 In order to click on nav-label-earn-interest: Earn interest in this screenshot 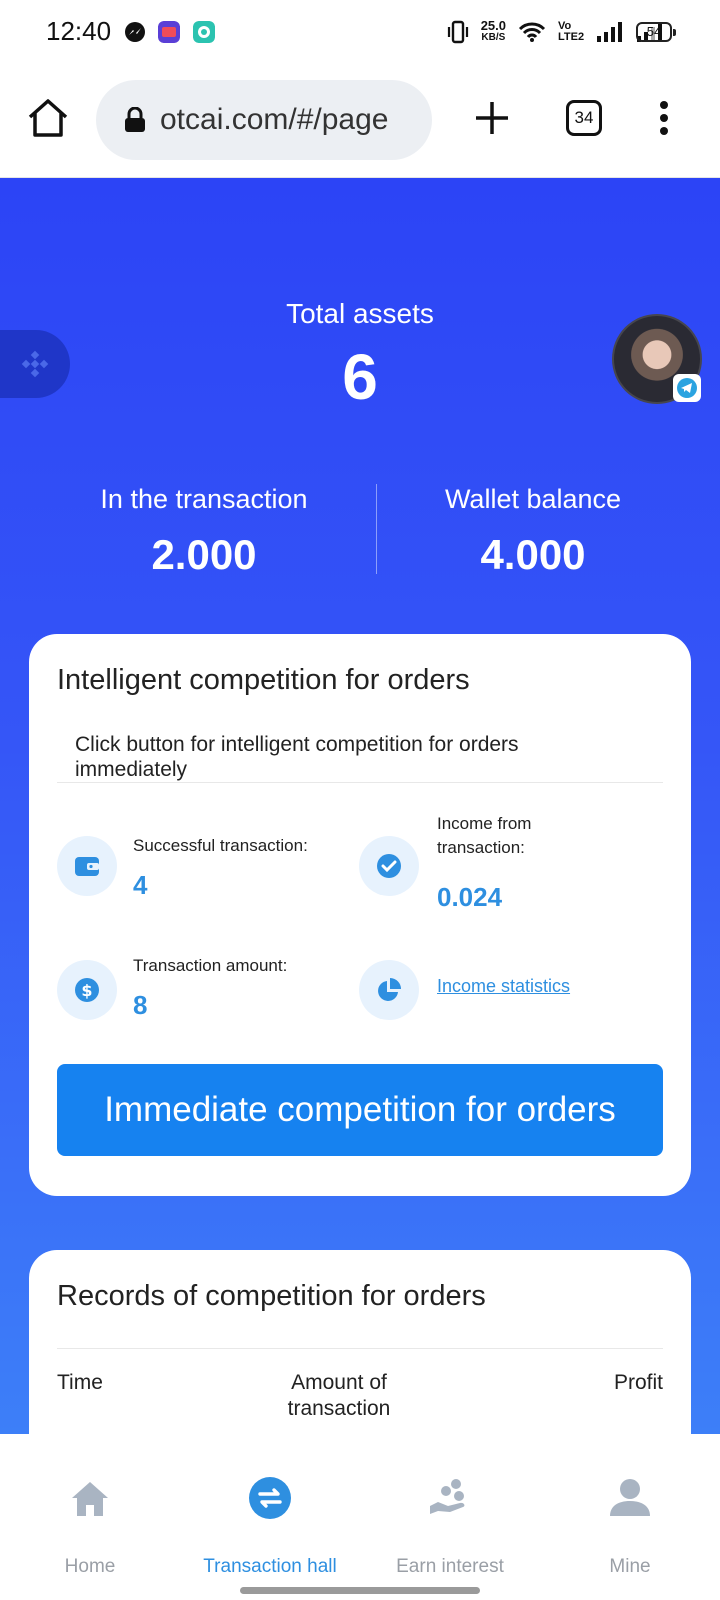, I will do `click(450, 1566)`.